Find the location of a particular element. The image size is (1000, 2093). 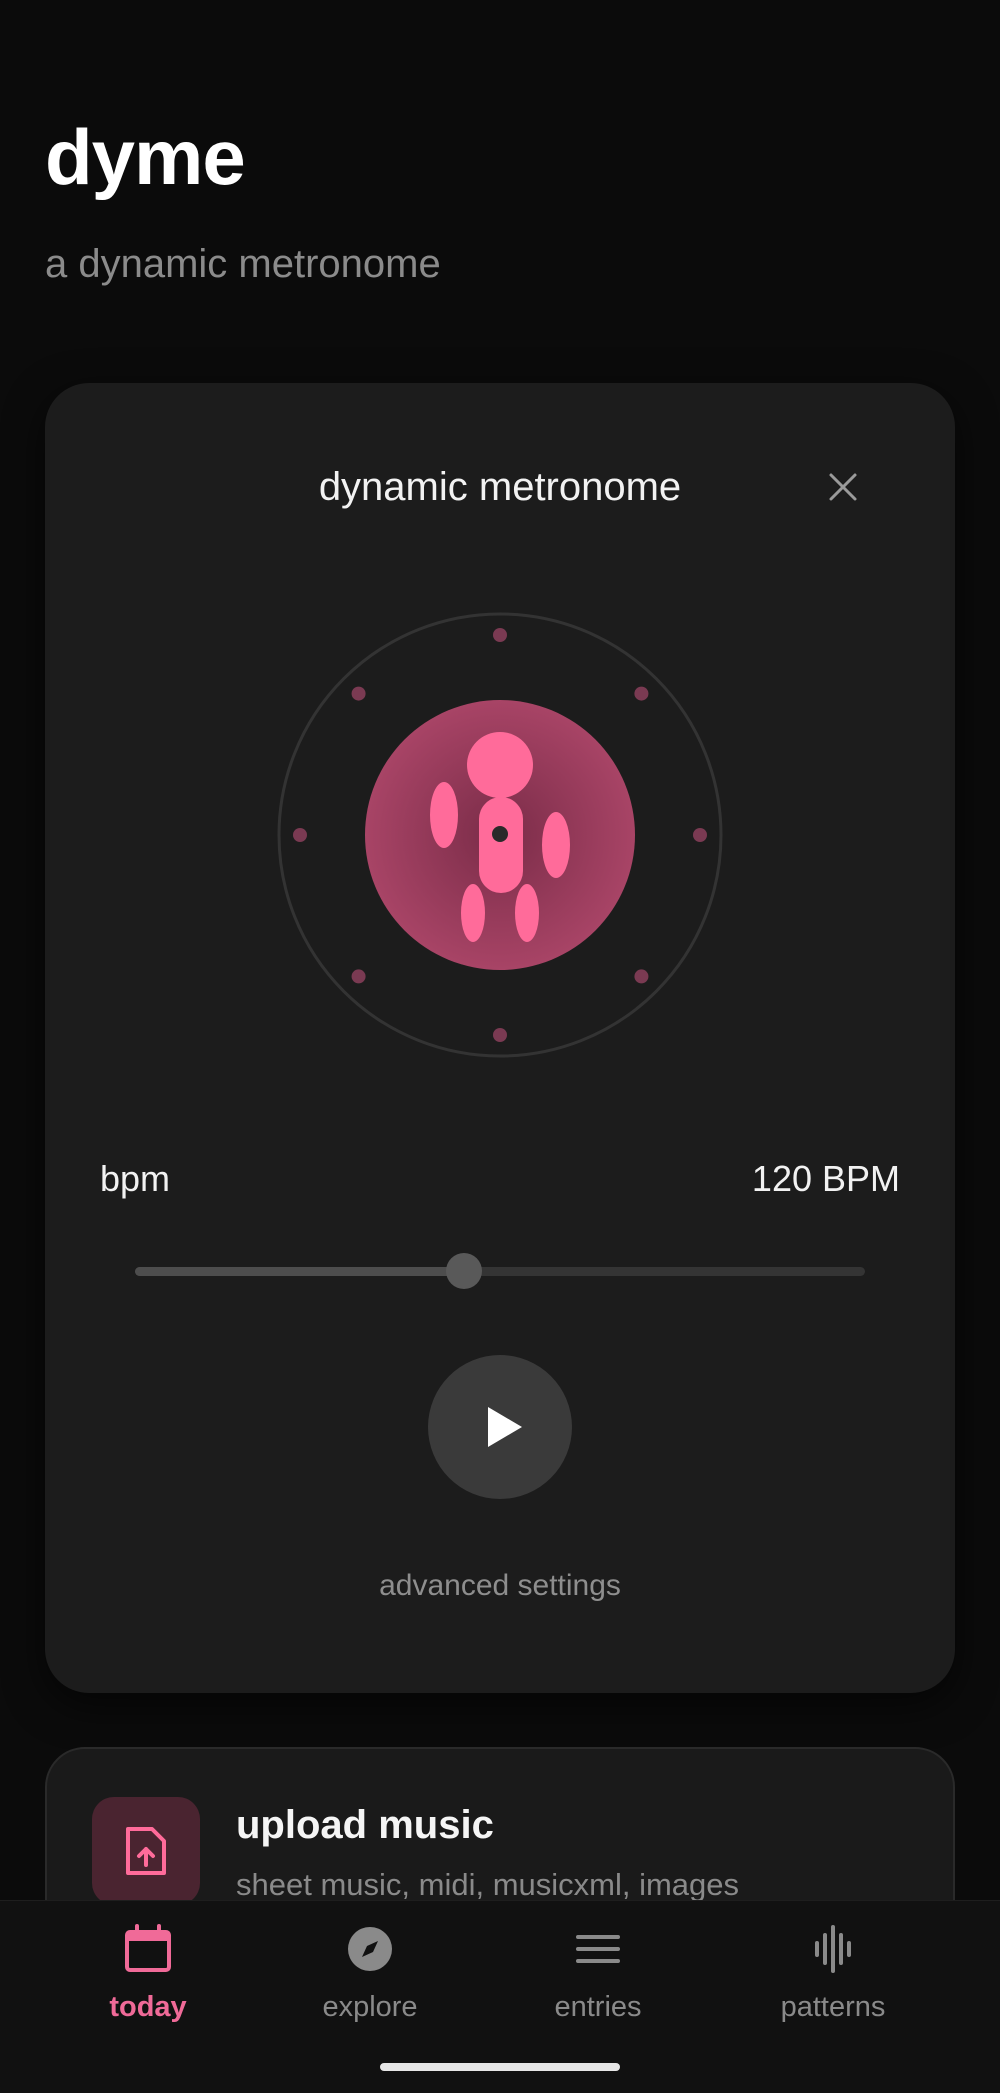

metronome-visualizer is located at coordinates (500, 835).